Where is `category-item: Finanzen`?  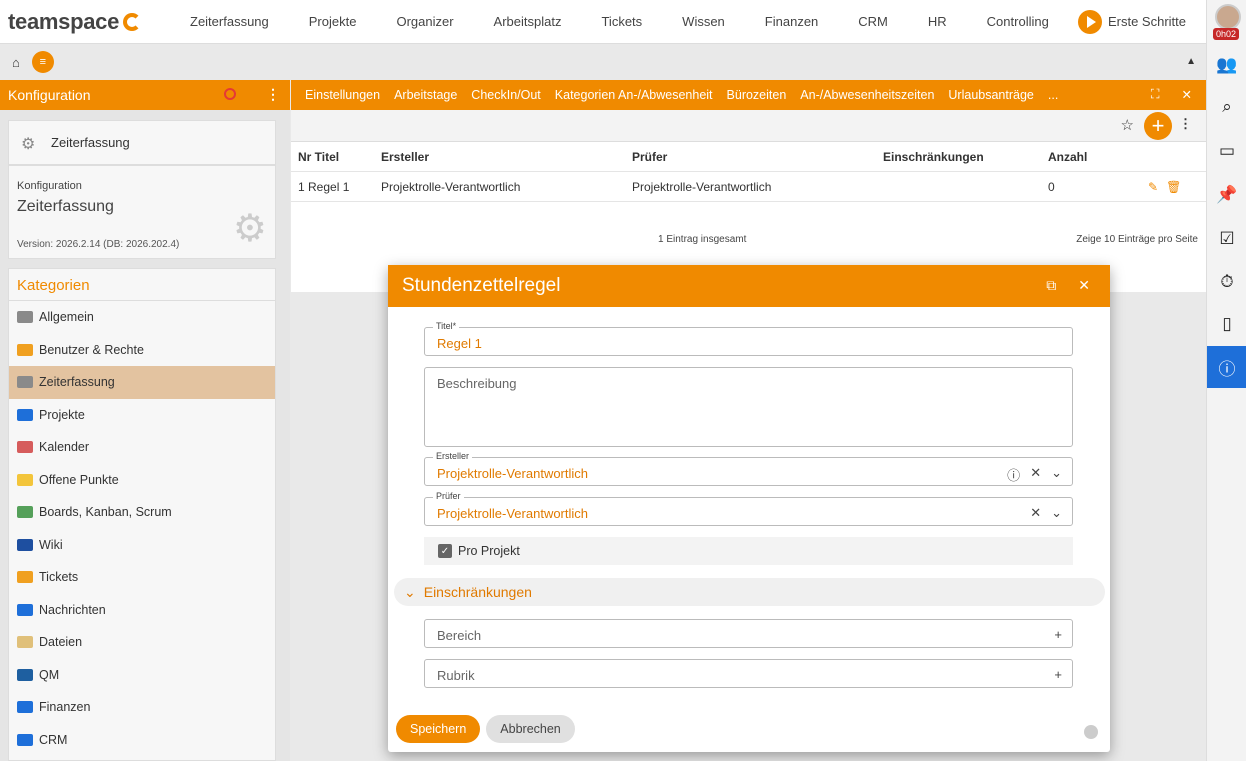
category-item: Finanzen is located at coordinates (142, 707).